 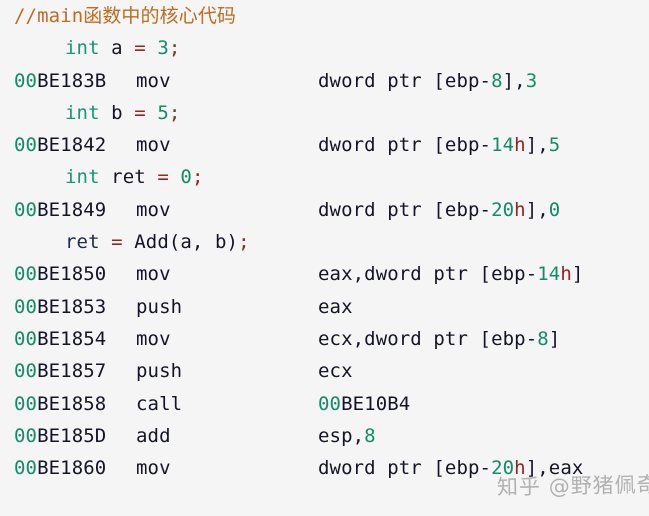 I want to click on address-body: BE183B, so click(x=72, y=80).